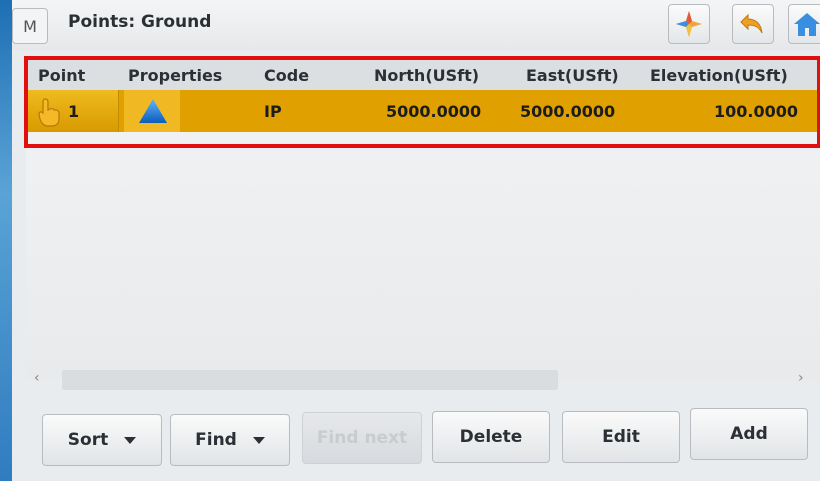  I want to click on east-cell: 5000.0000, so click(568, 111).